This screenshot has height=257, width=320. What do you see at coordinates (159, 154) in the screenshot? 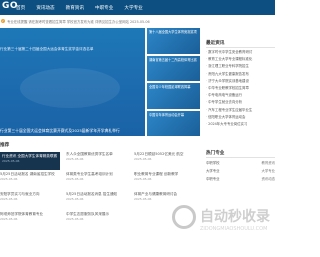
I see `item-text: 5月22日顺延5052亿美元 航空` at bounding box center [159, 154].